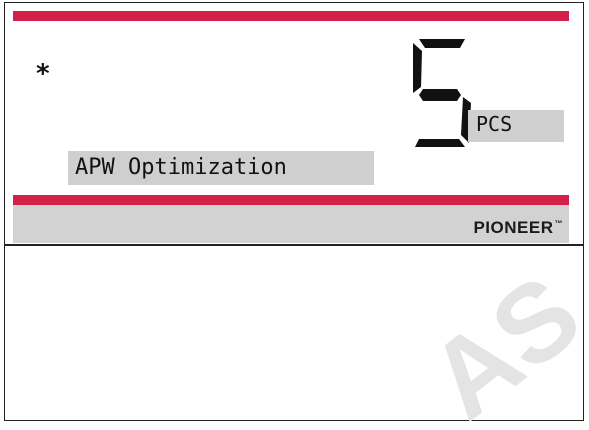 The width and height of the screenshot is (589, 430). Describe the element at coordinates (43, 74) in the screenshot. I see `stability-indicator: *` at that location.